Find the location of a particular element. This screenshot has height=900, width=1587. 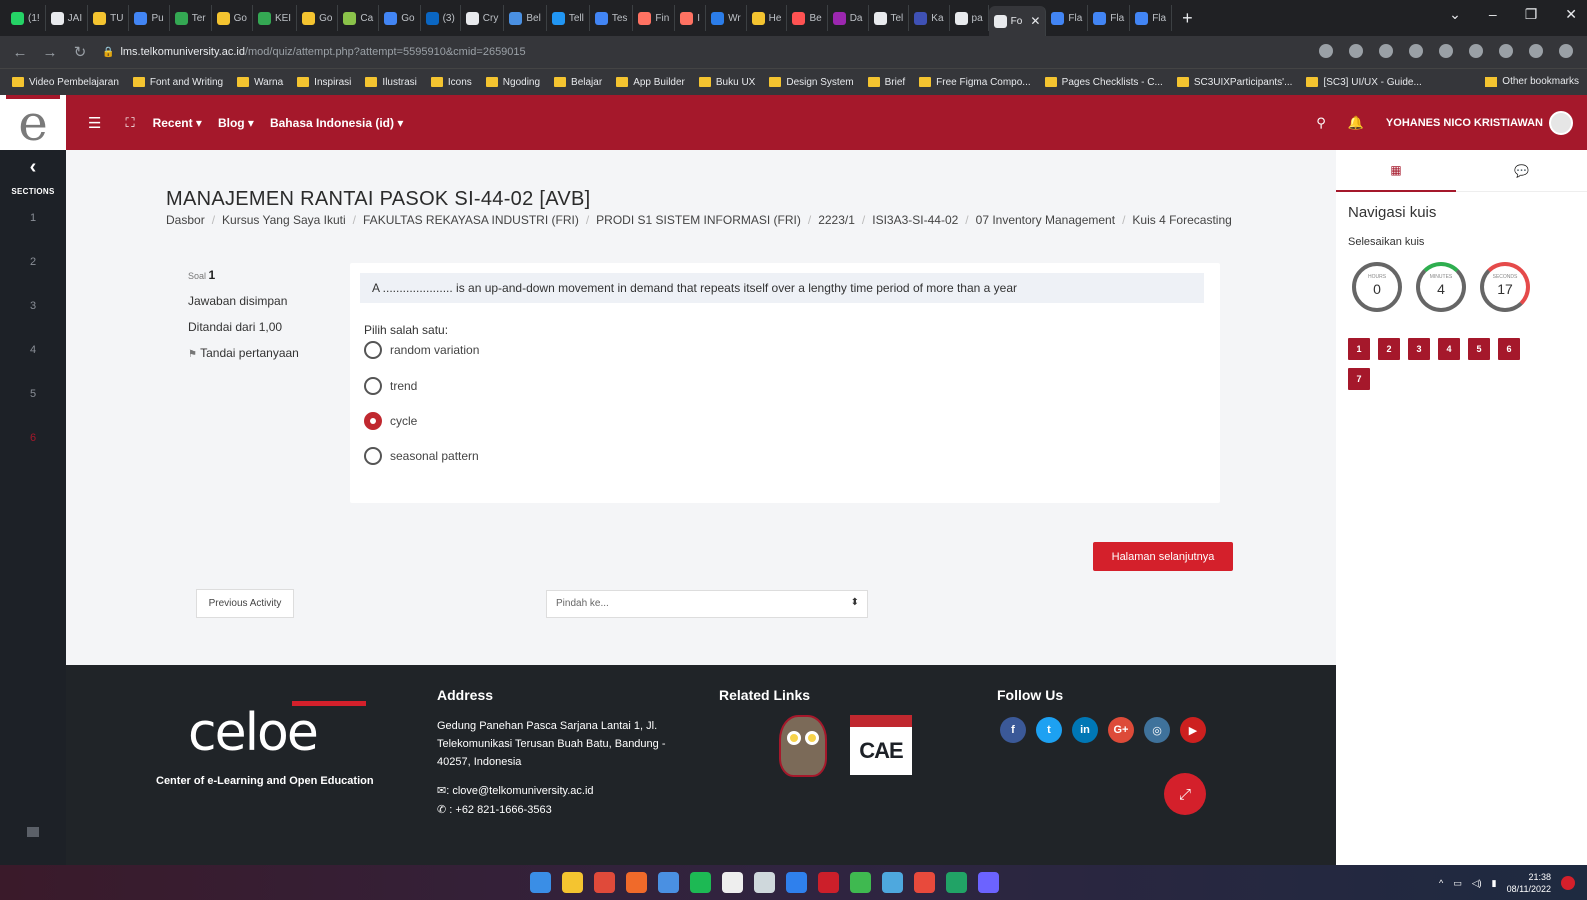

breadcrumb-item: Kursus Yang Saya Ikuti is located at coordinates (284, 220).